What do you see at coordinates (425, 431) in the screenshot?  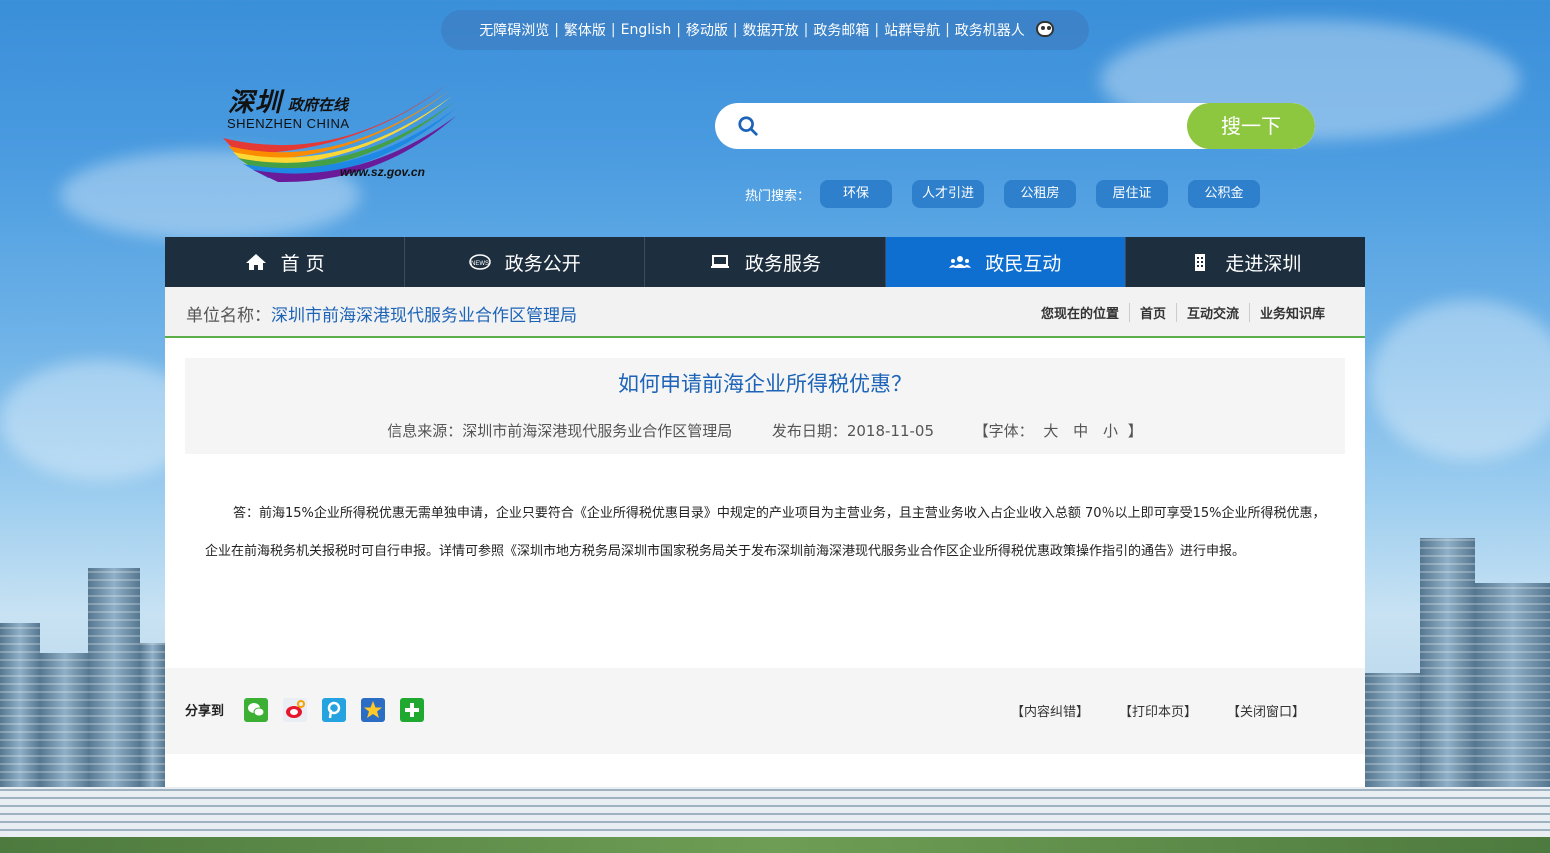 I see `source-label: 信息来源：` at bounding box center [425, 431].